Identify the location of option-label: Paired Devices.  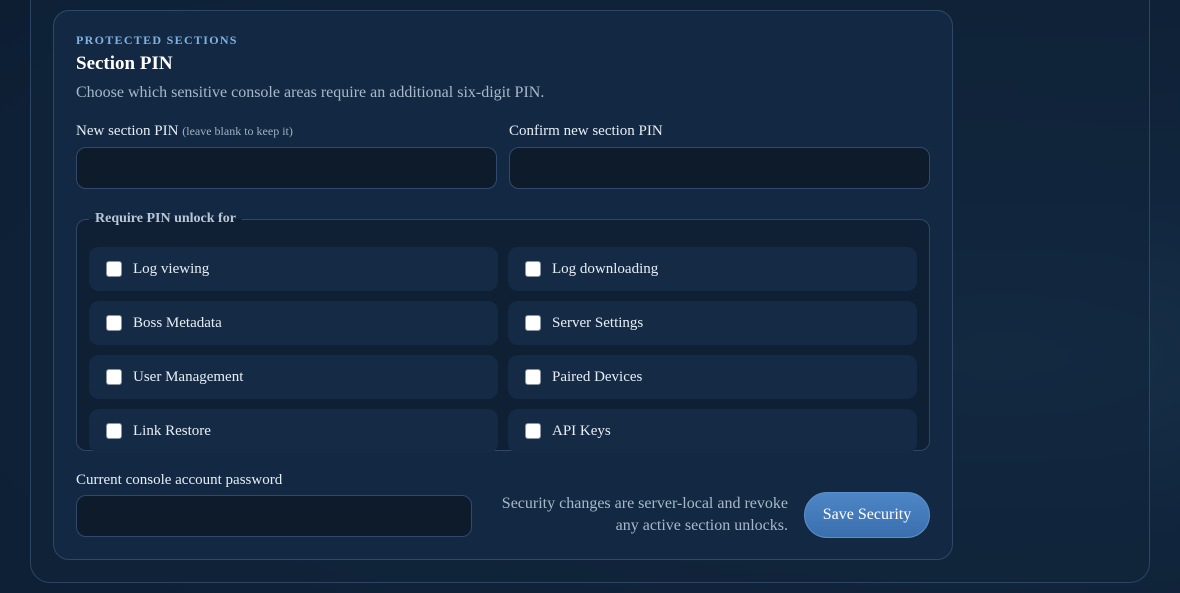
(597, 376).